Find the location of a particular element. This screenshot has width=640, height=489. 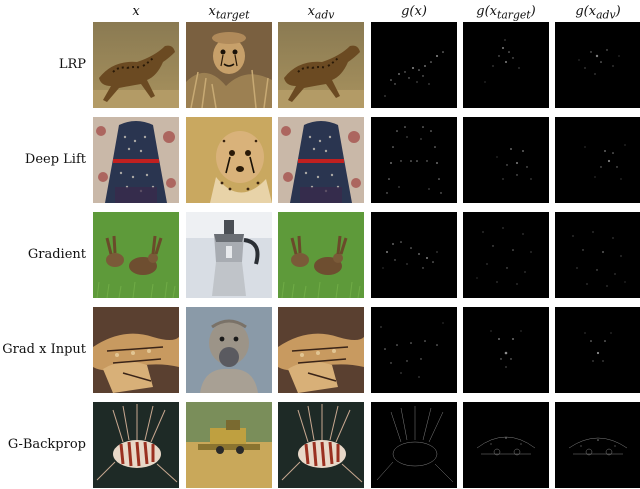

heatmap-g-x-adv-grad-x-input is located at coordinates (597, 350).